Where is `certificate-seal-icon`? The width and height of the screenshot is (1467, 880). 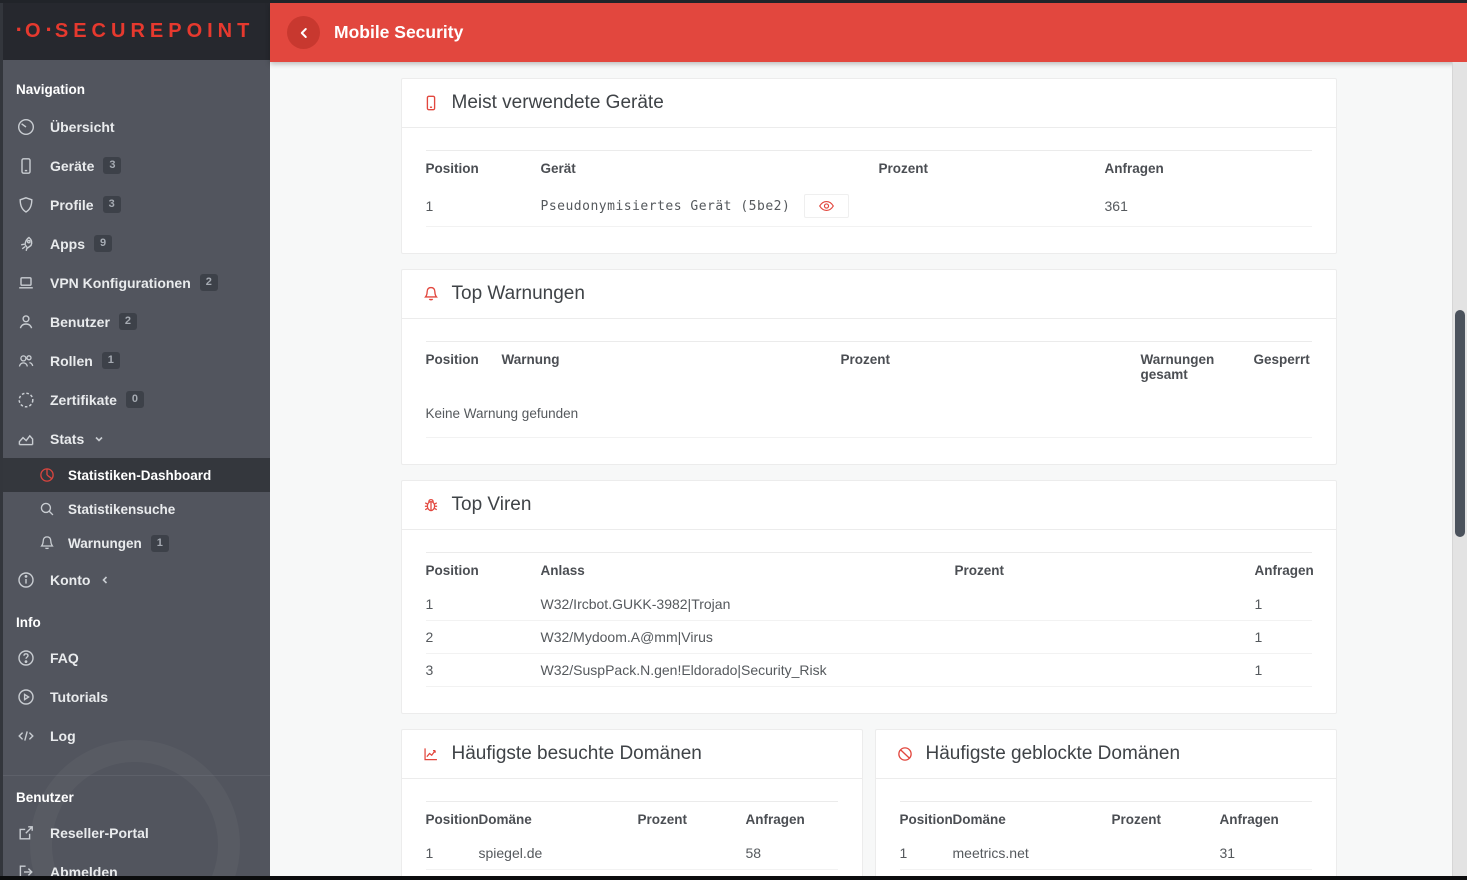 certificate-seal-icon is located at coordinates (26, 400).